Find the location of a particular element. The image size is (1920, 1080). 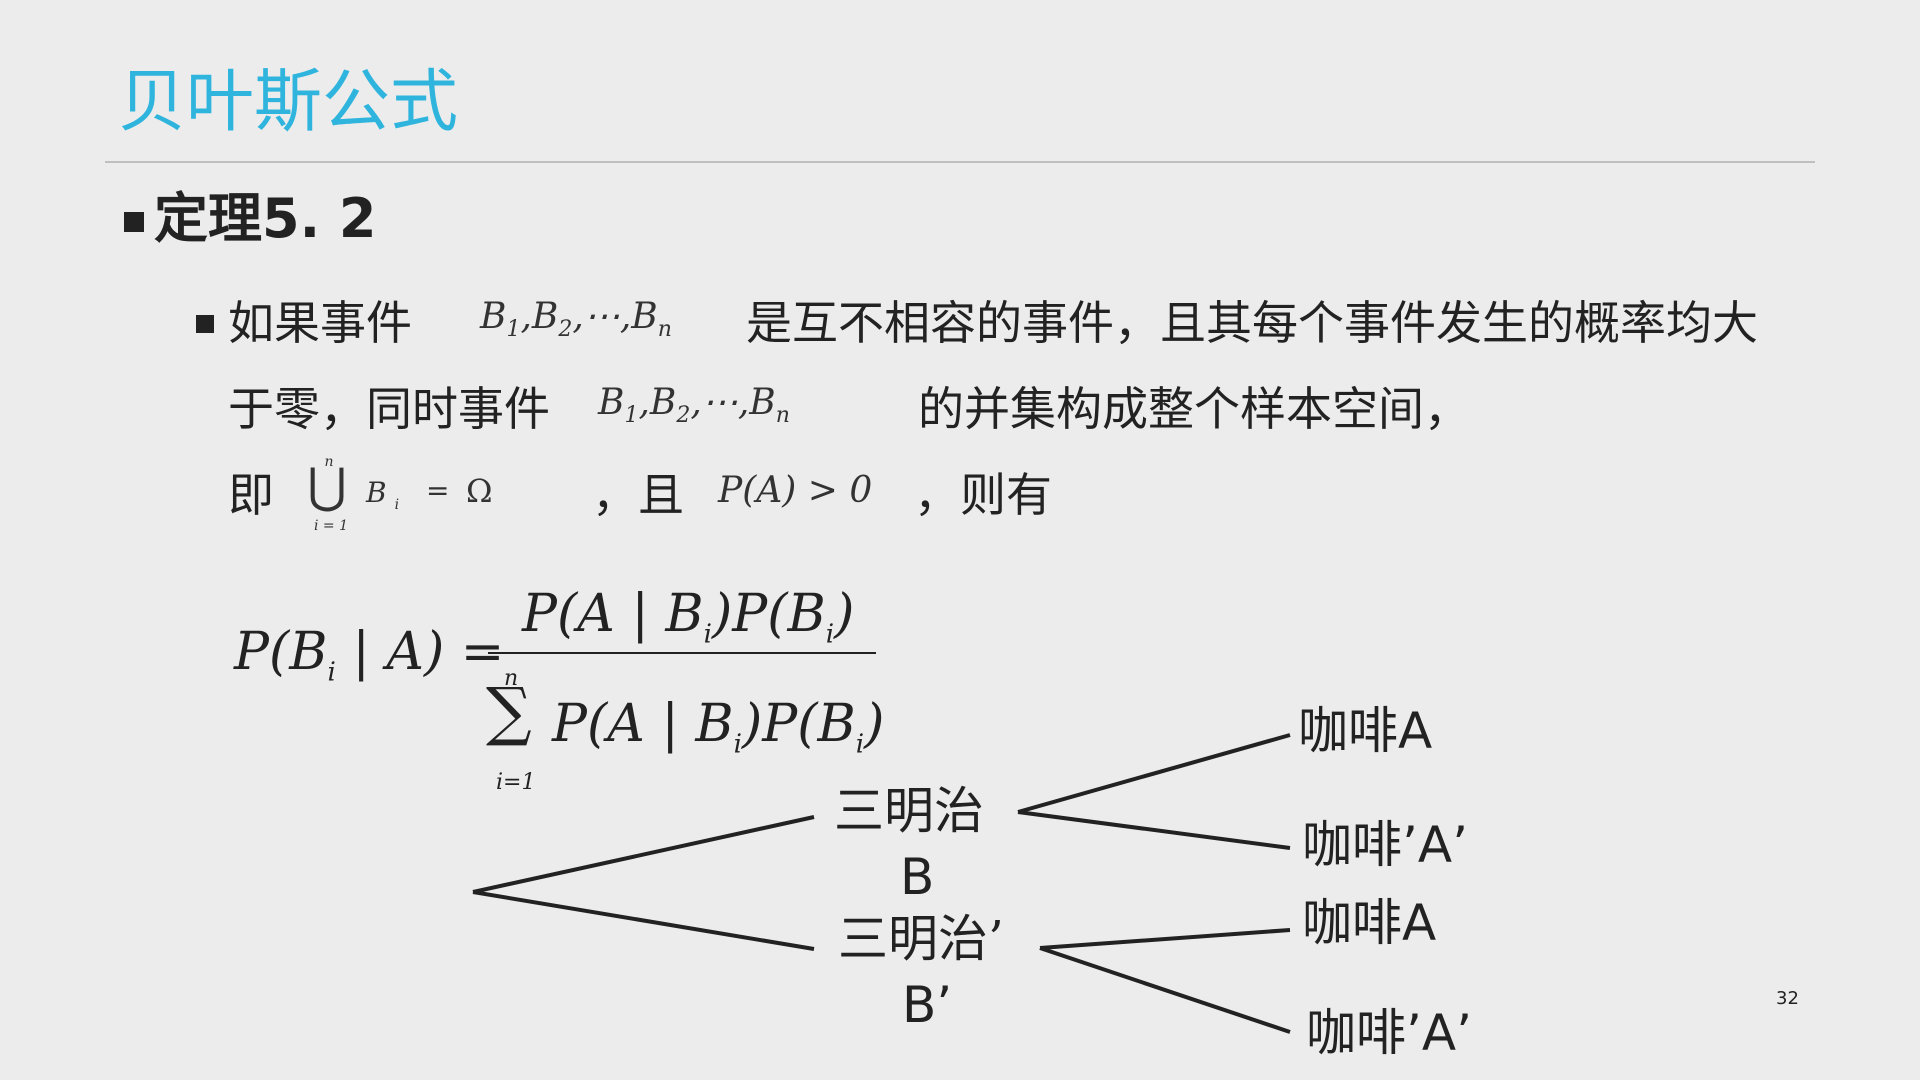

branch-b-aprime is located at coordinates (1154, 830).